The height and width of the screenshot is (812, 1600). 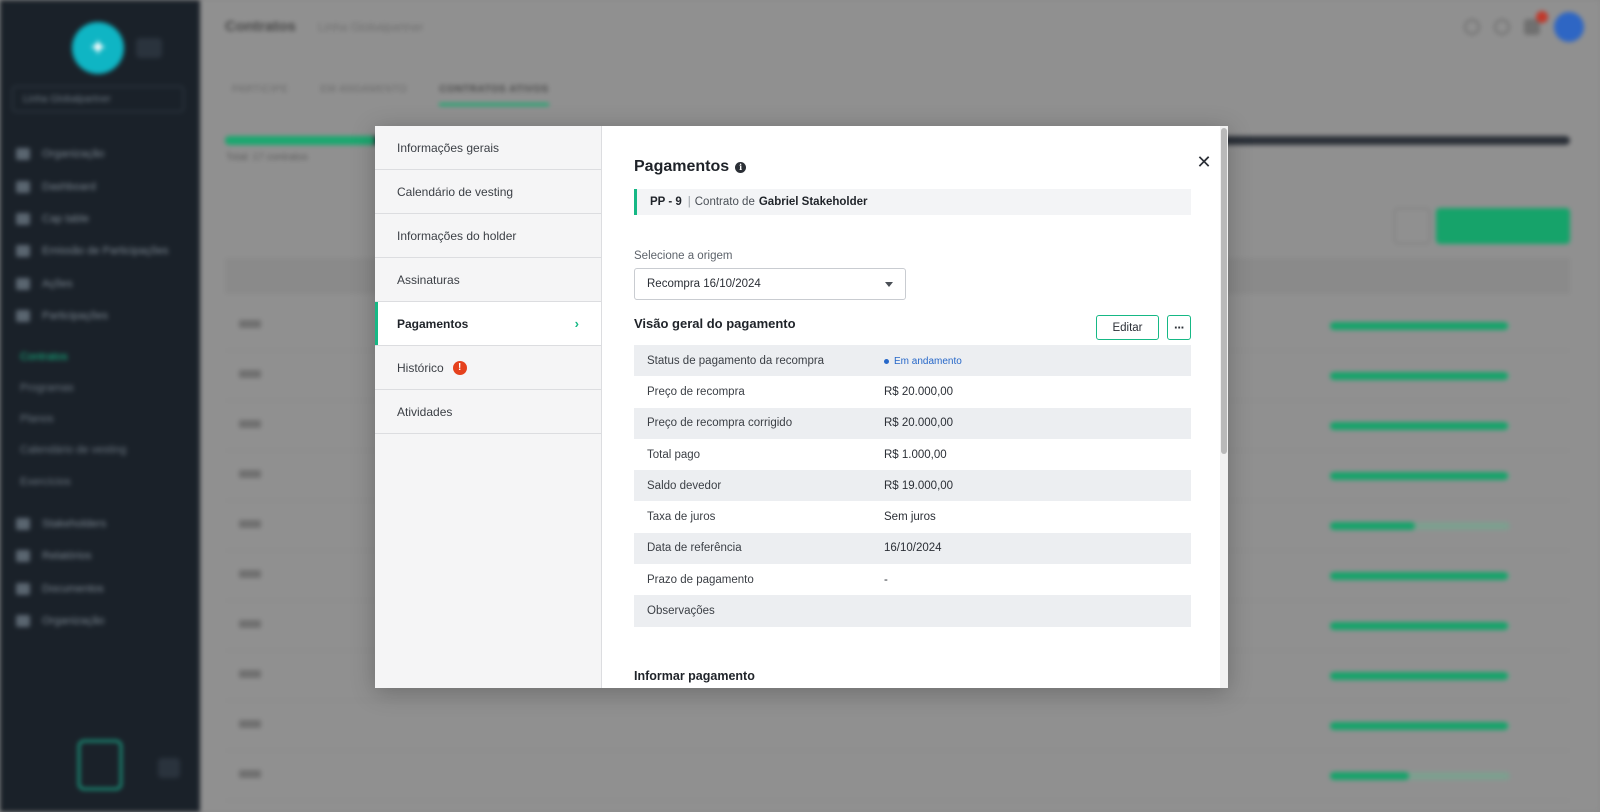 What do you see at coordinates (47, 388) in the screenshot?
I see `sidebar-sub-programs: Programas` at bounding box center [47, 388].